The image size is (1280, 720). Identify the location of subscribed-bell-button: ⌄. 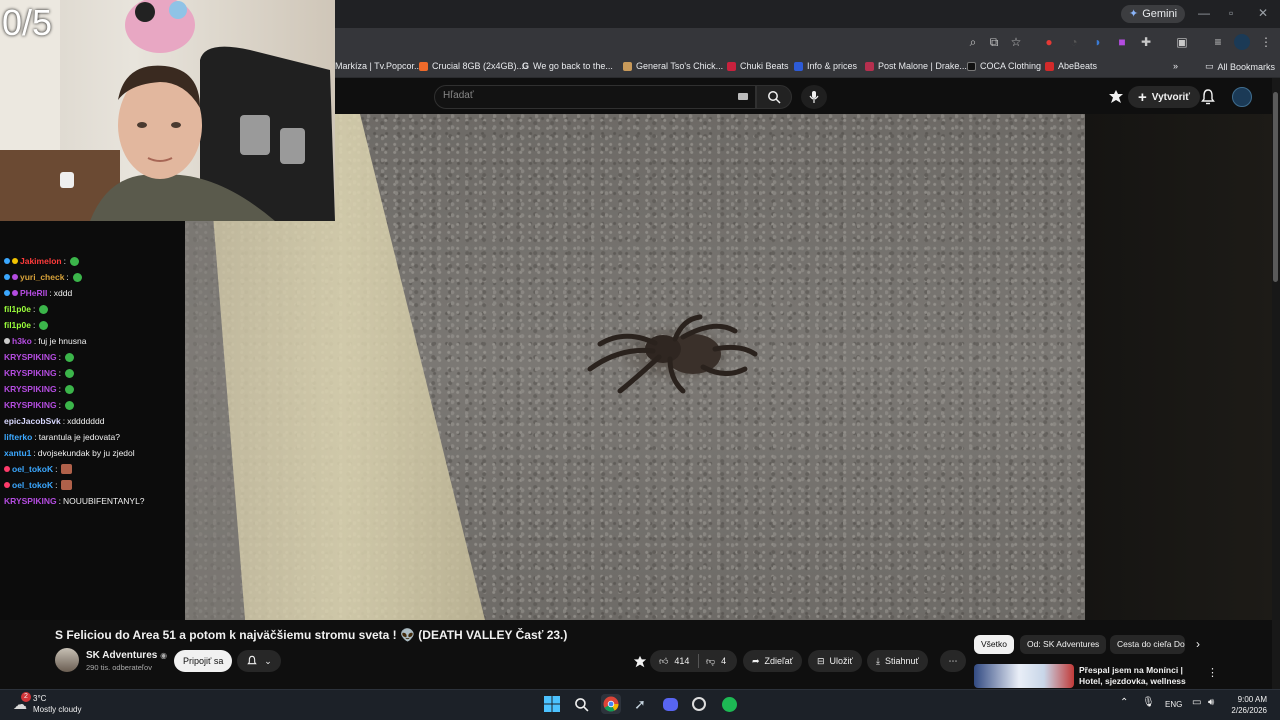
(259, 661).